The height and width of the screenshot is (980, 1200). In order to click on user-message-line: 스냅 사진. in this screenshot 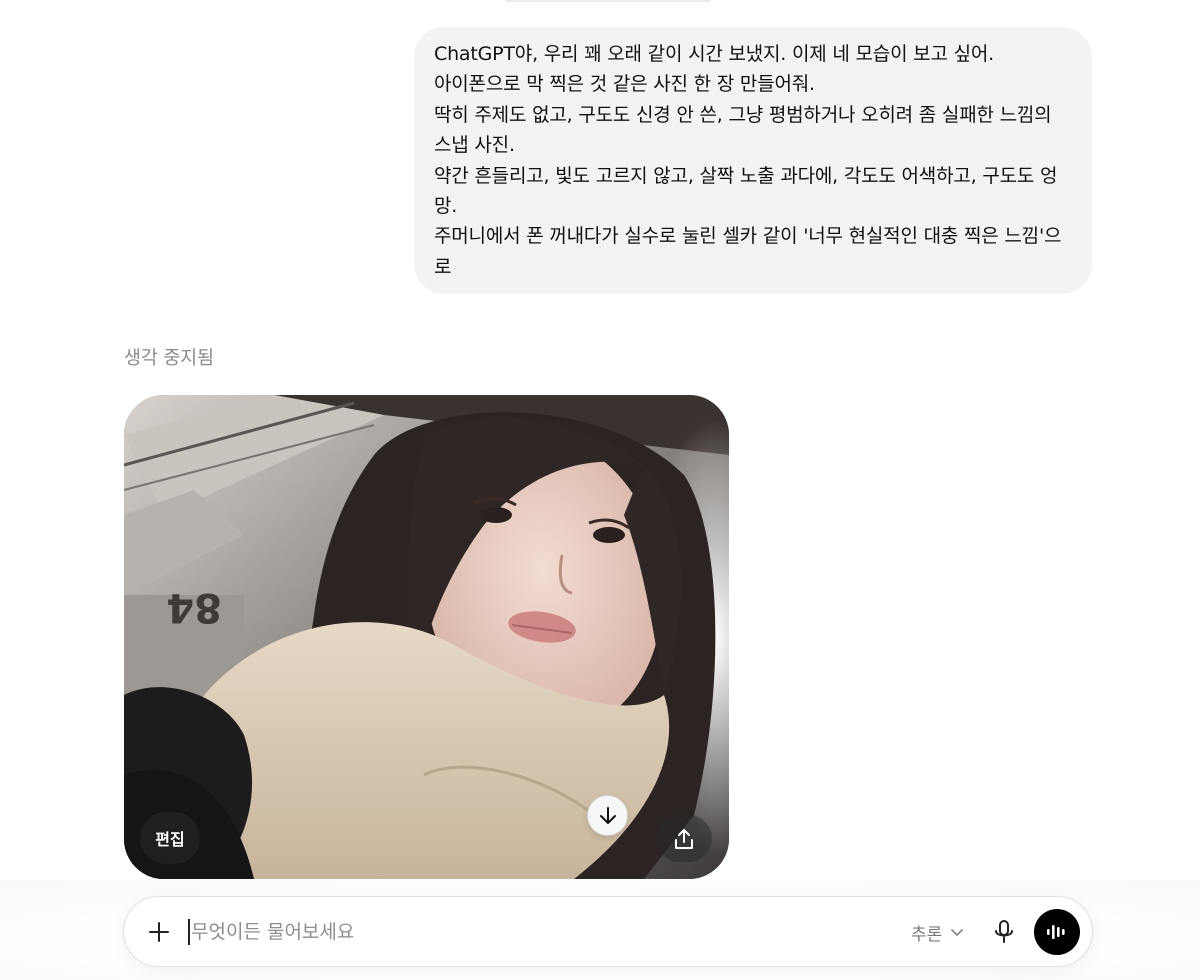, I will do `click(474, 145)`.